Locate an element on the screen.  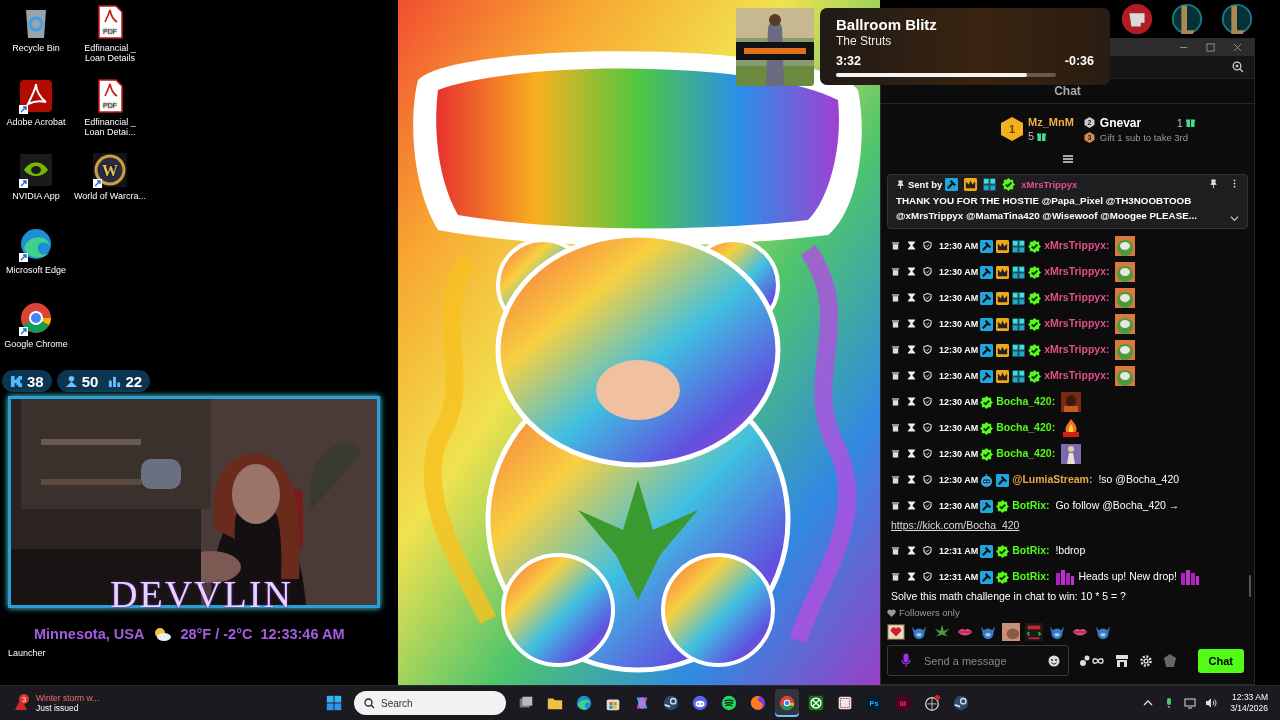
browser-icon is located at coordinates (787, 703).